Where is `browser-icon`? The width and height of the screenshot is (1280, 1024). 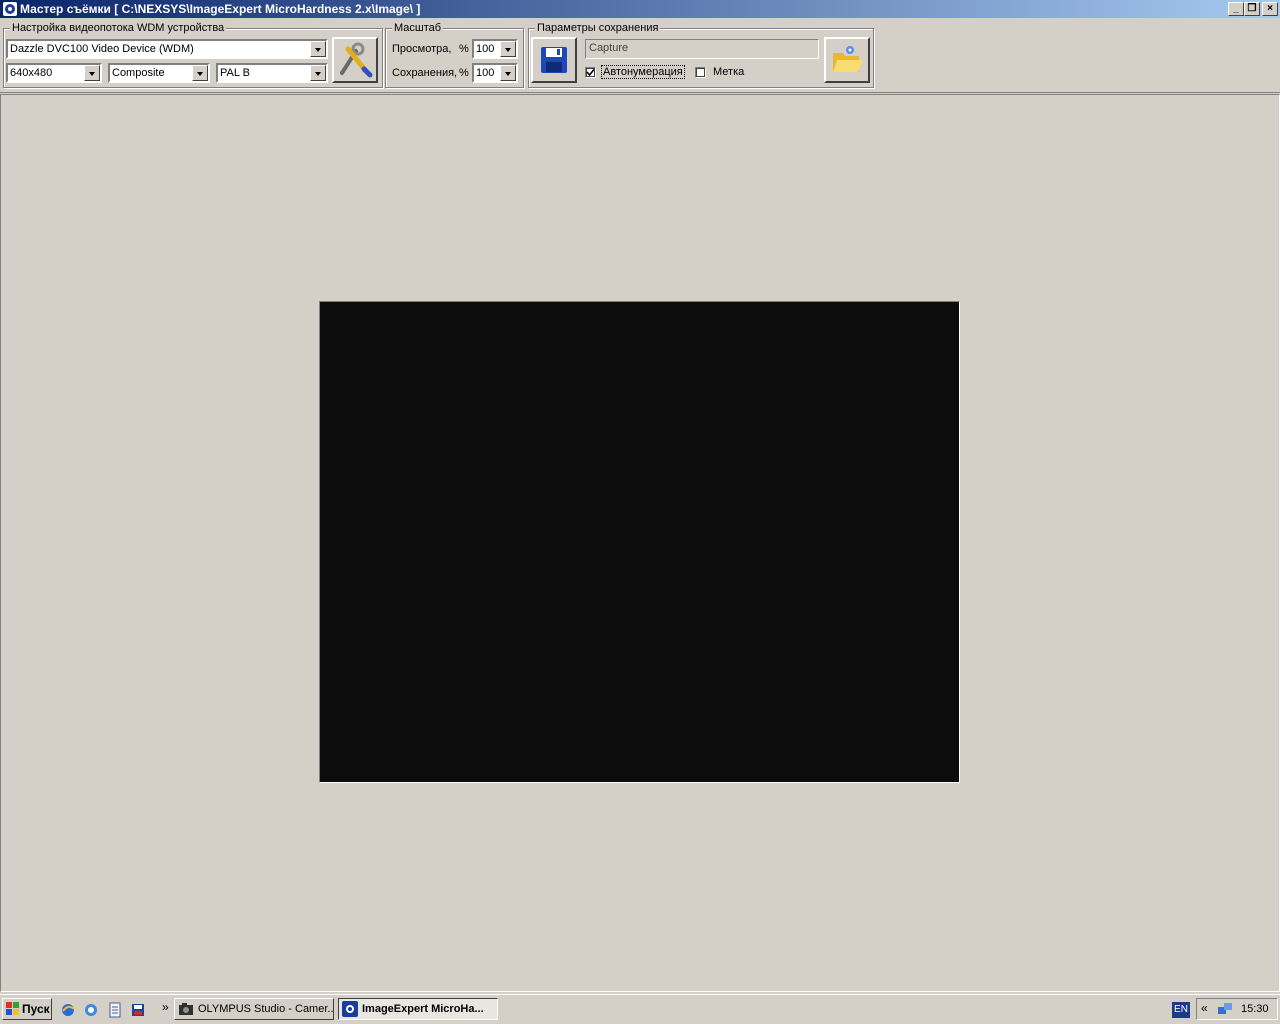
browser-icon is located at coordinates (91, 1010).